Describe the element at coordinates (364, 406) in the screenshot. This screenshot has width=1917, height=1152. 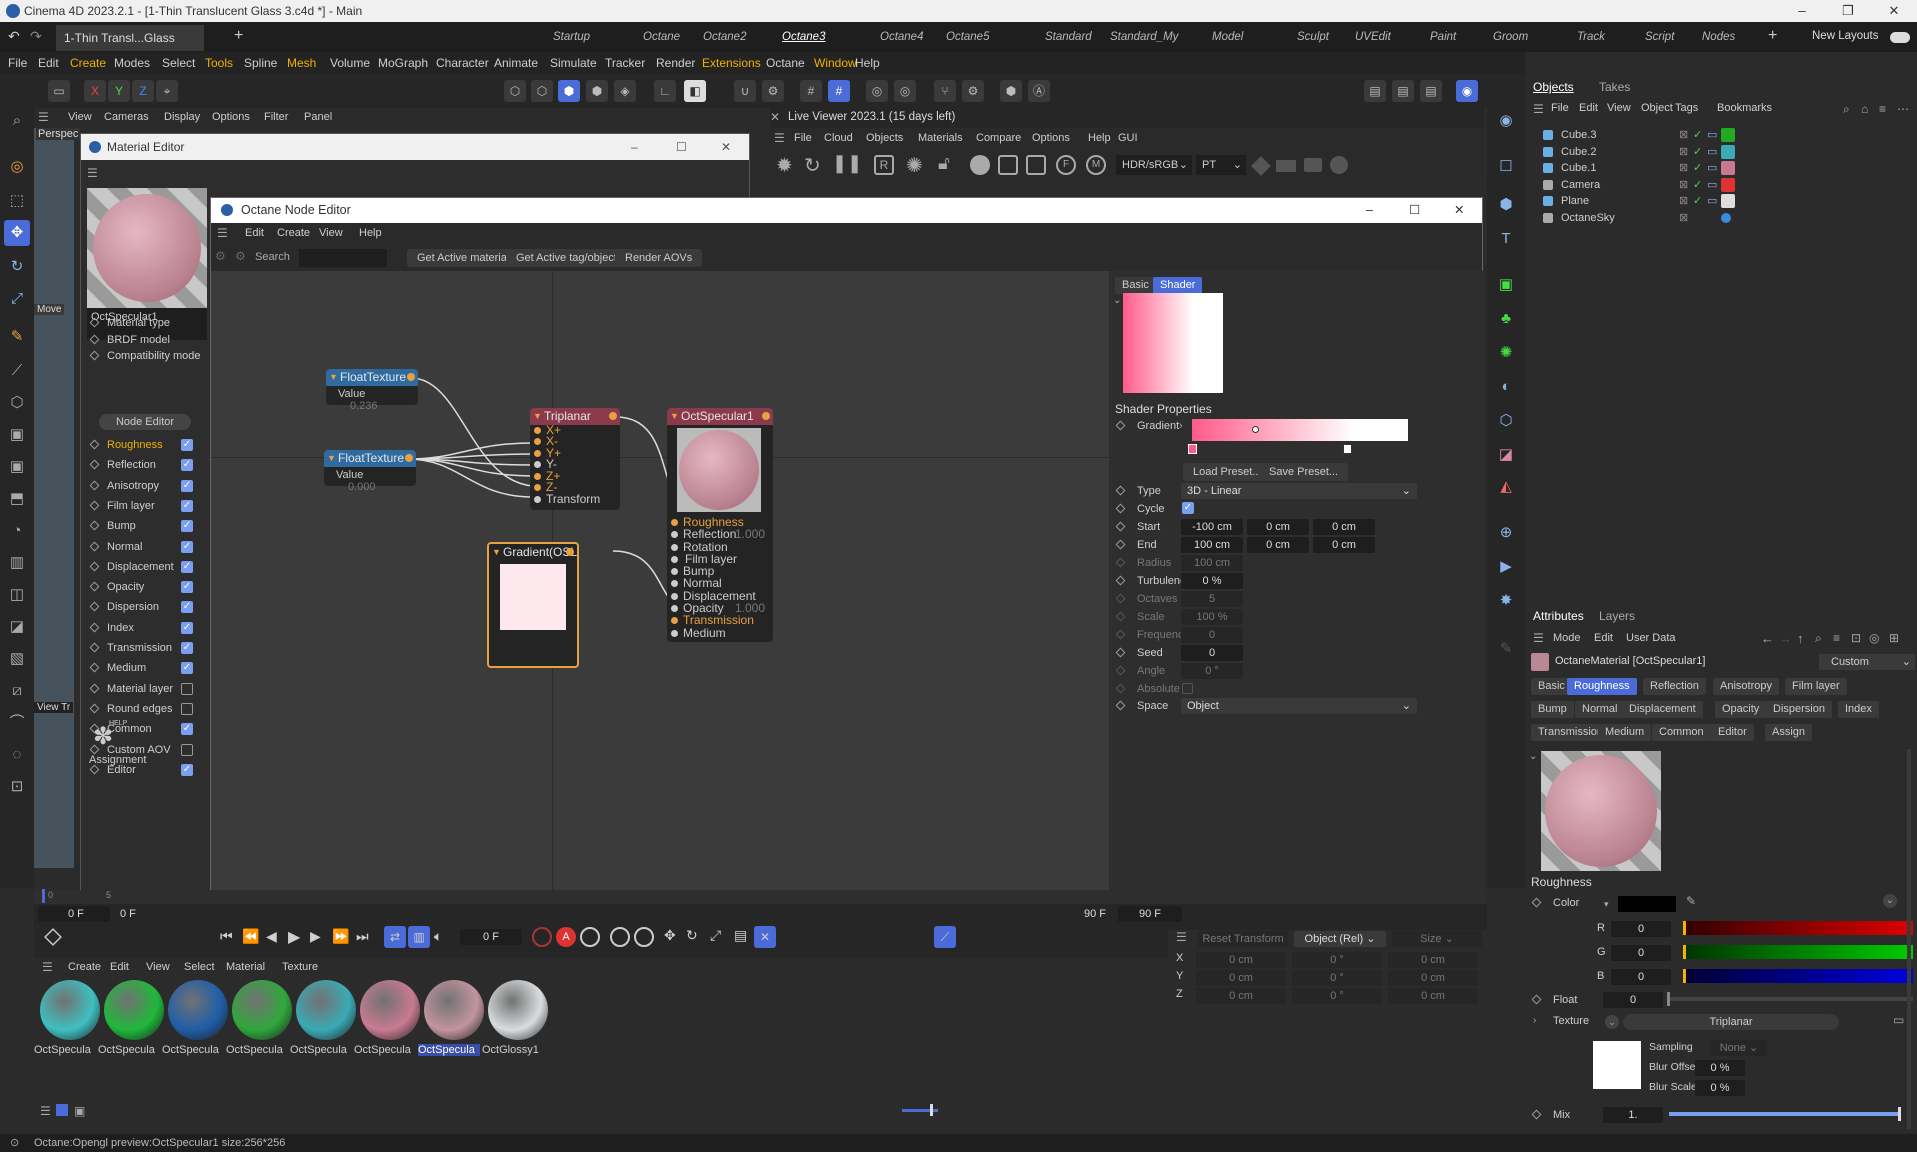
I see `float-value: 0.236` at that location.